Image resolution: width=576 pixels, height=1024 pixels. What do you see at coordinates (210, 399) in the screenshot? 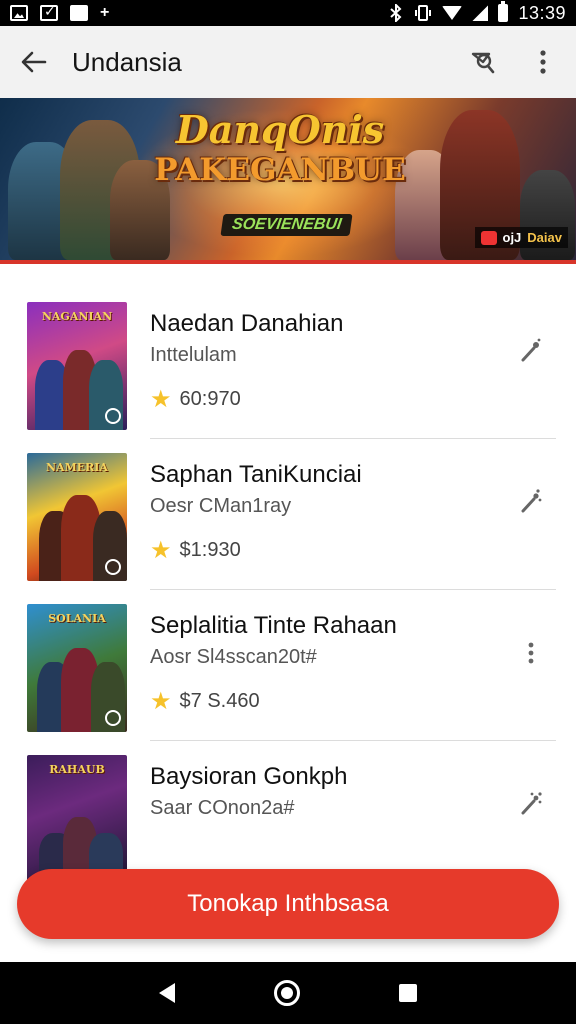
I see `item-price: 60:970` at bounding box center [210, 399].